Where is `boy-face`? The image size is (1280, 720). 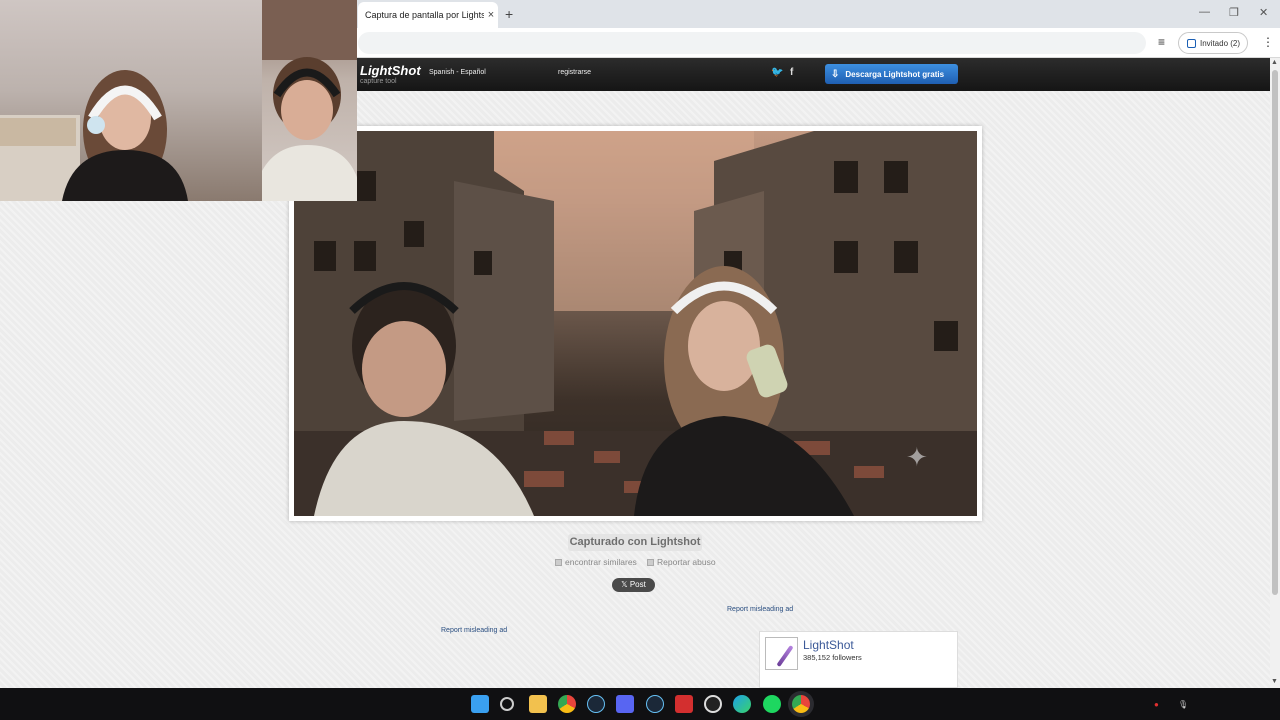
boy-face is located at coordinates (307, 110).